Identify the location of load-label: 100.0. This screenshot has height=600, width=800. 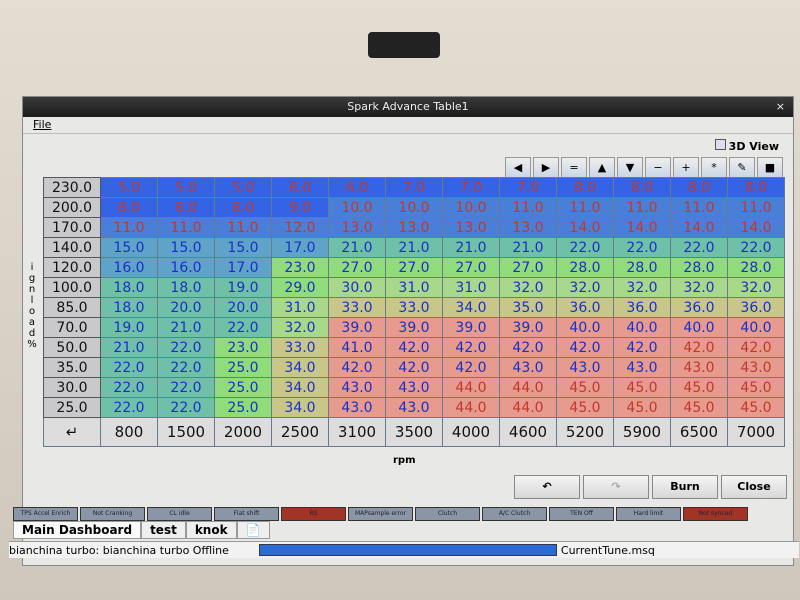
(72, 287).